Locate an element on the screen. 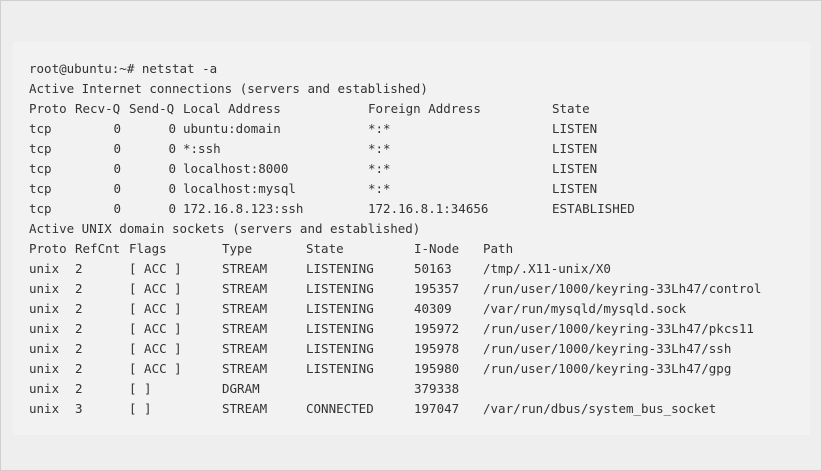 The height and width of the screenshot is (471, 822). command-prompt-line: root@ubuntu:~# netstat -a is located at coordinates (123, 68).